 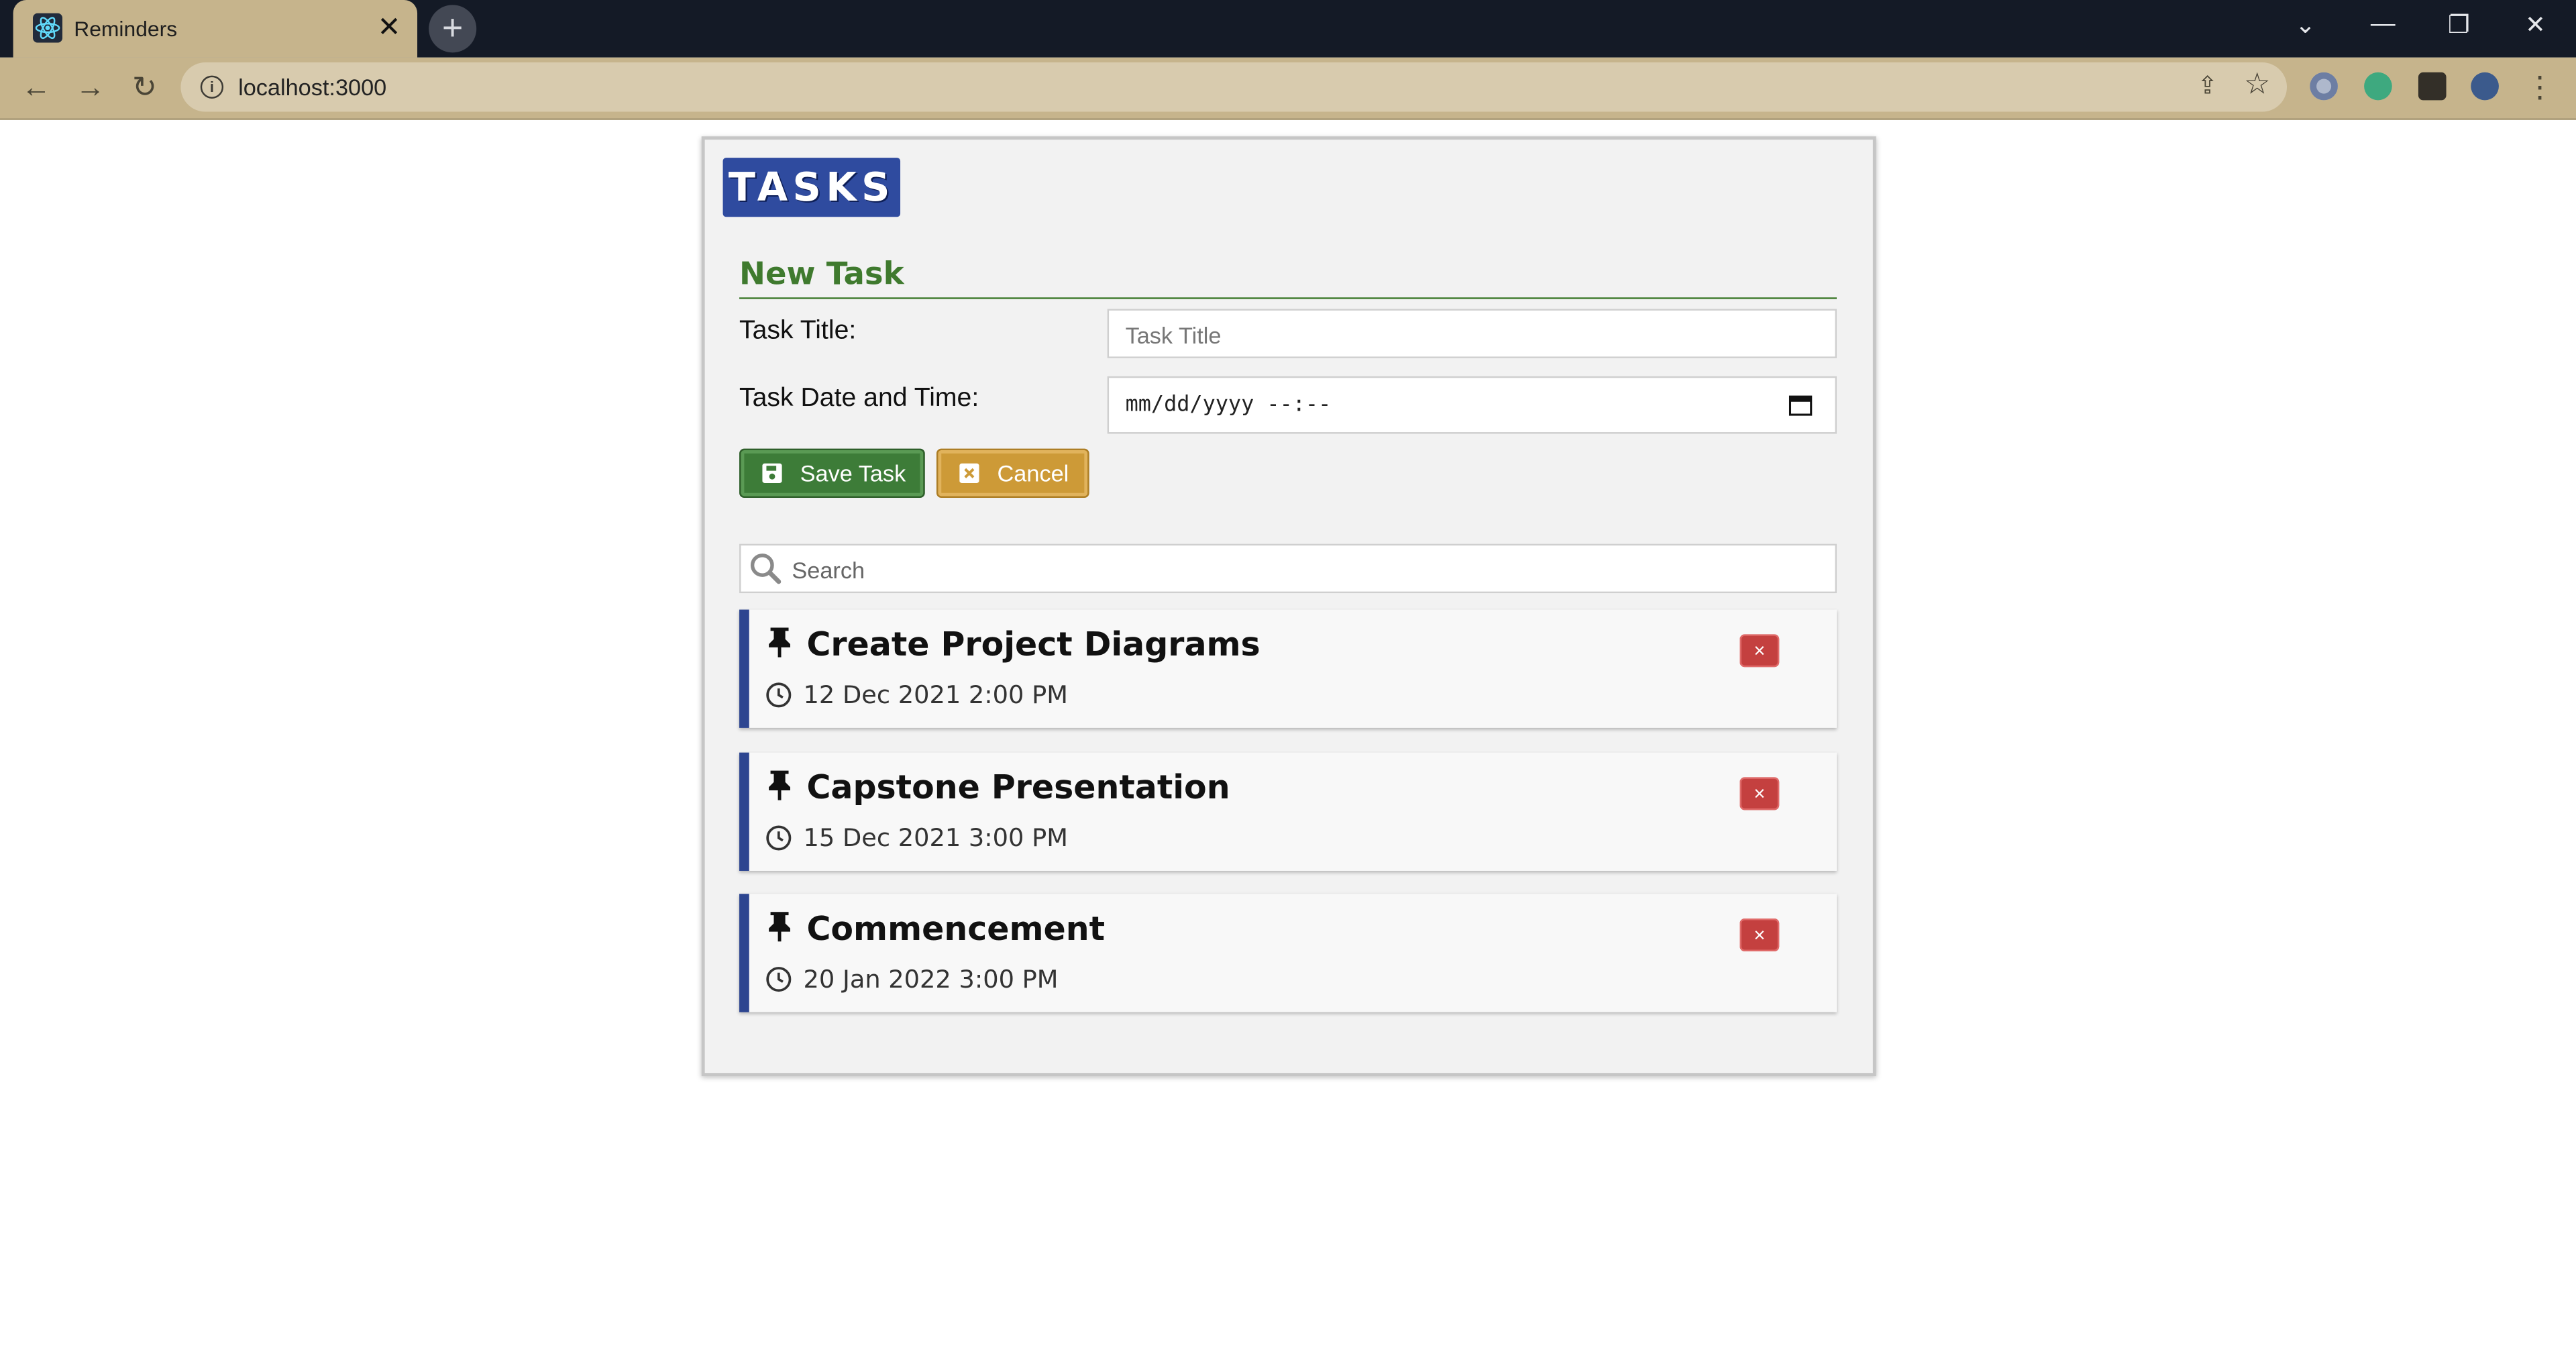 What do you see at coordinates (2540, 87) in the screenshot?
I see `browser-menu-icon: ⋮` at bounding box center [2540, 87].